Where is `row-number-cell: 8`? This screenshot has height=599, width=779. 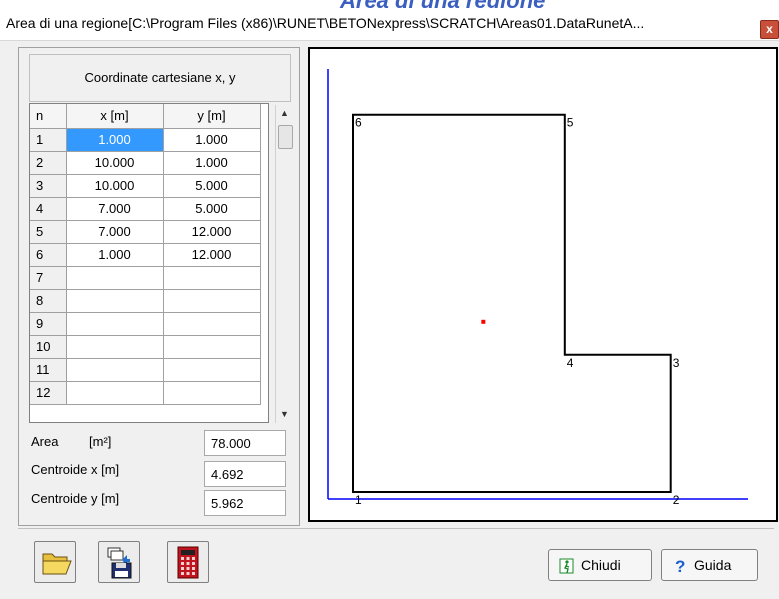
row-number-cell: 8 is located at coordinates (48, 301).